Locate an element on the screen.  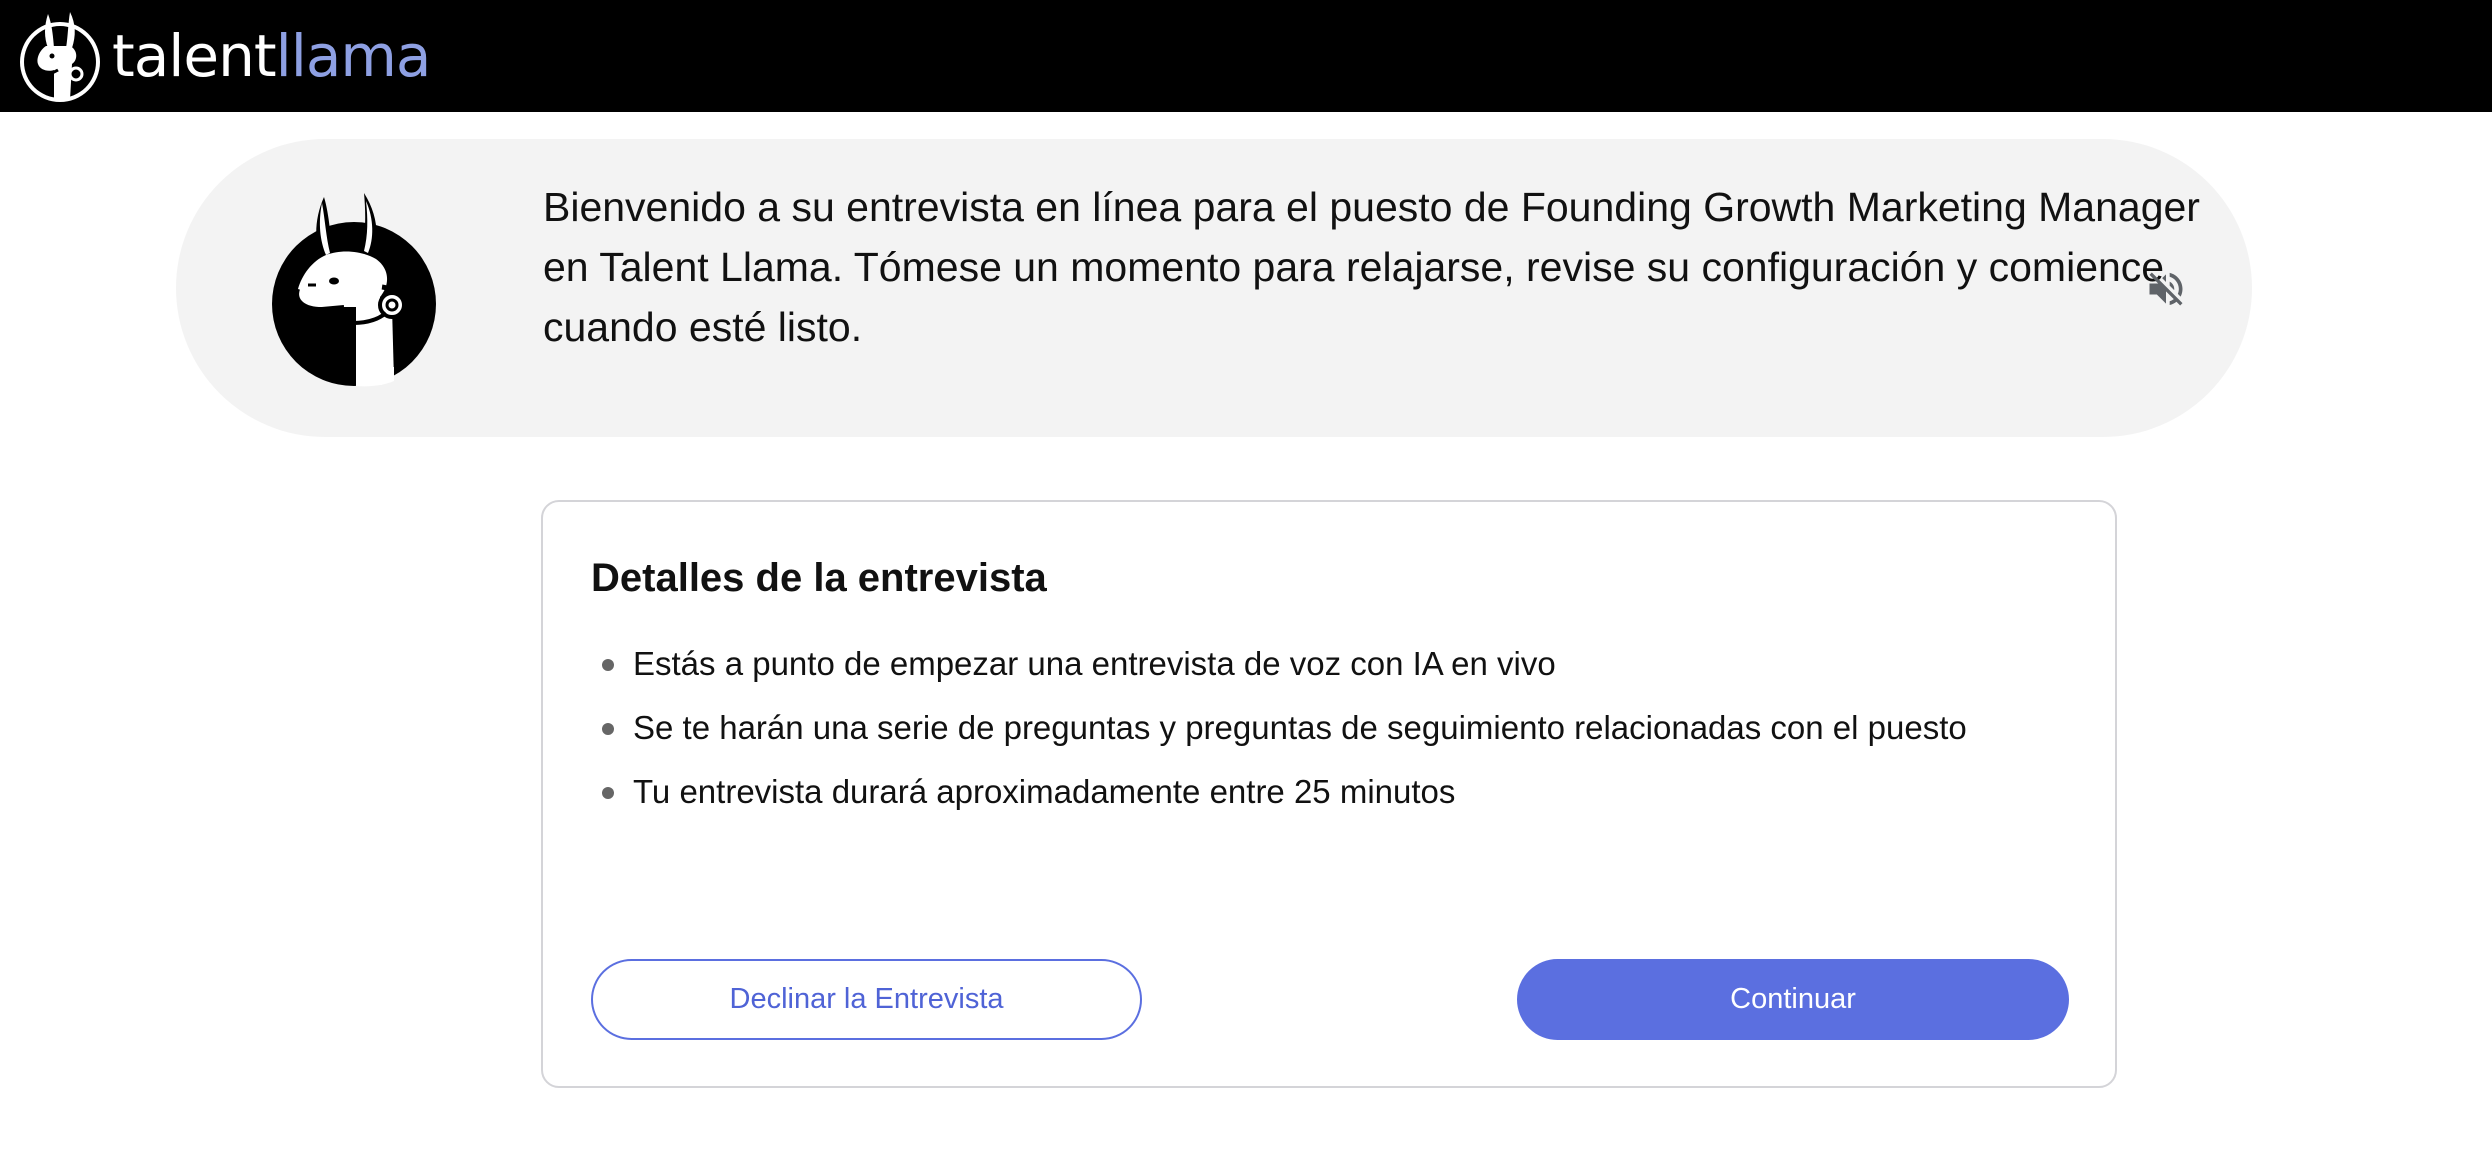
llama-avatar-icon is located at coordinates (354, 290).